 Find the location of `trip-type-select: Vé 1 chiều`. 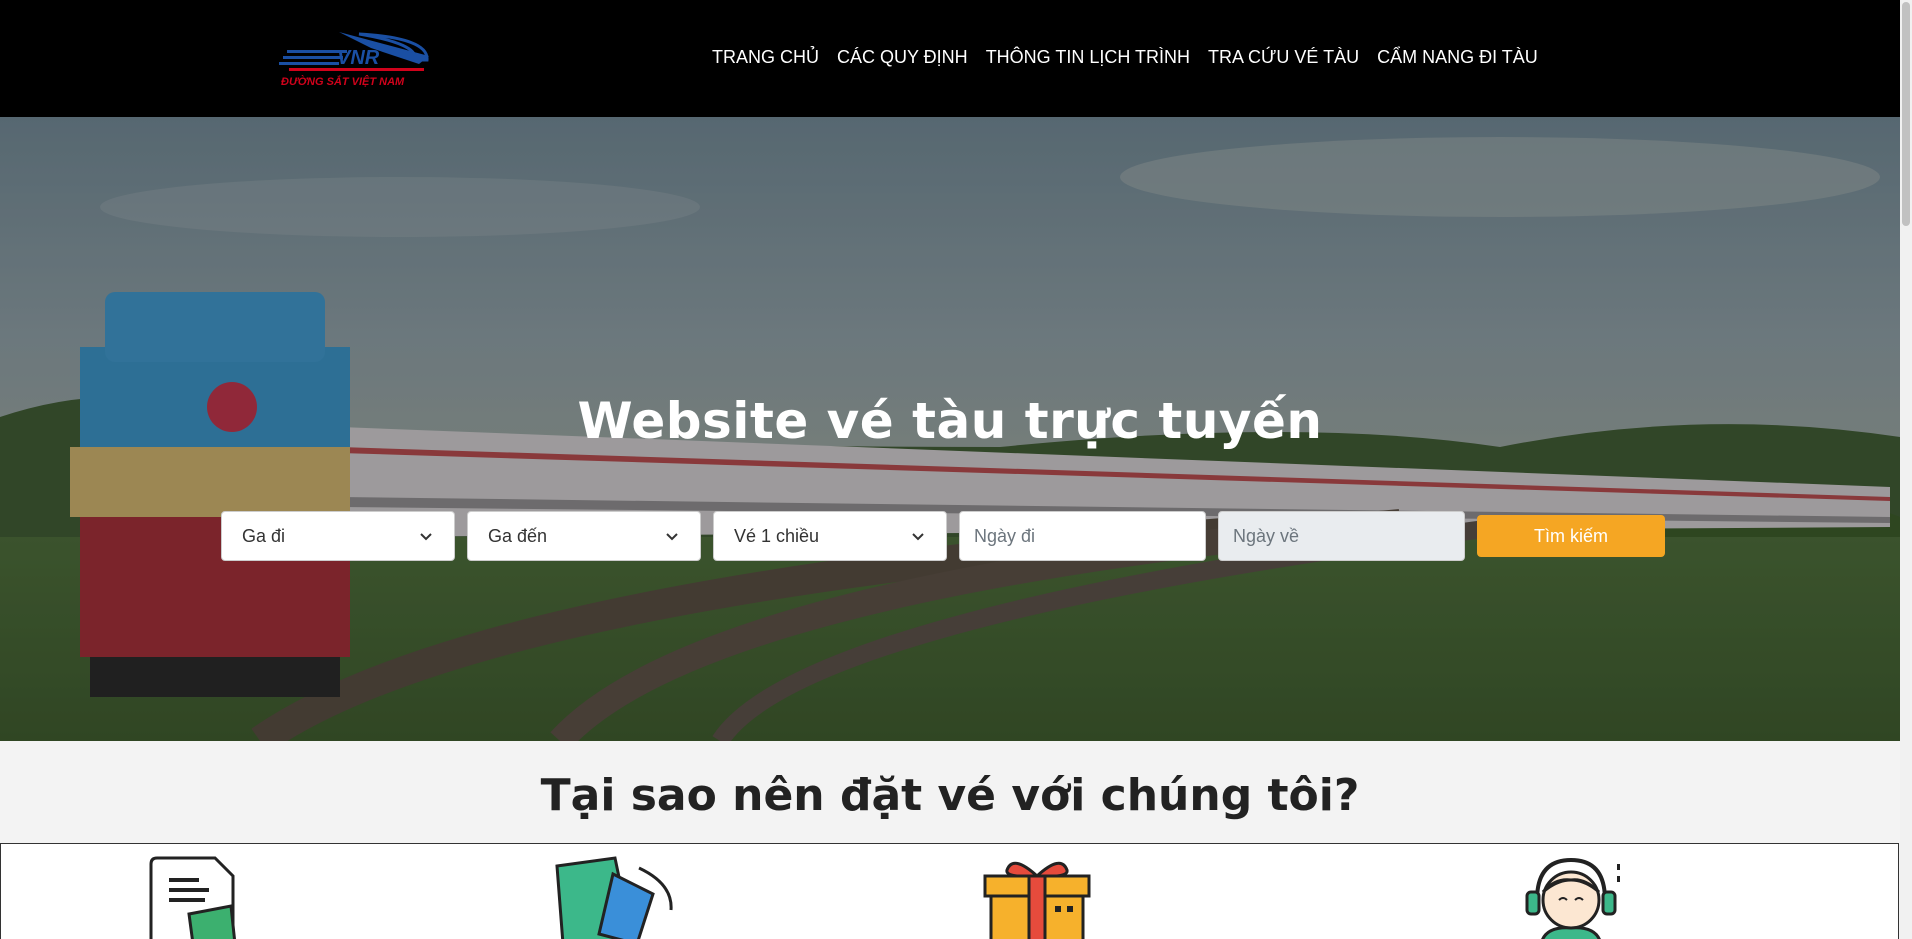

trip-type-select: Vé 1 chiều is located at coordinates (830, 536).